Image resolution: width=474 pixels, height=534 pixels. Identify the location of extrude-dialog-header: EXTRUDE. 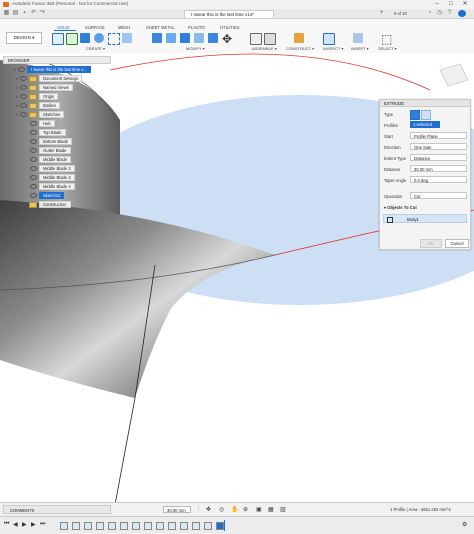
(425, 103).